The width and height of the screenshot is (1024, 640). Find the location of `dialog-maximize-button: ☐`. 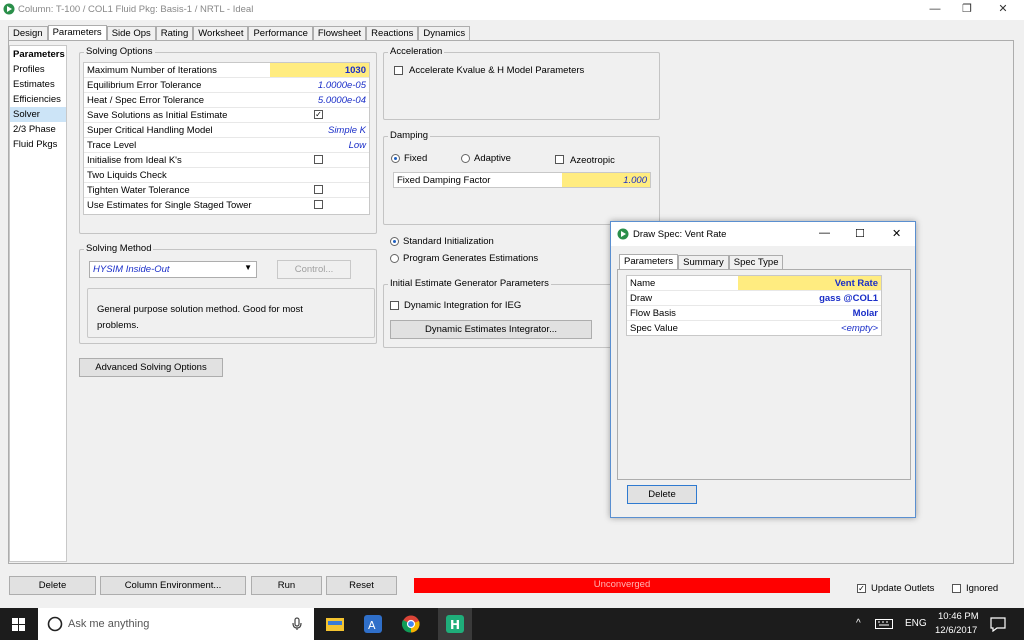

dialog-maximize-button: ☐ is located at coordinates (860, 233).